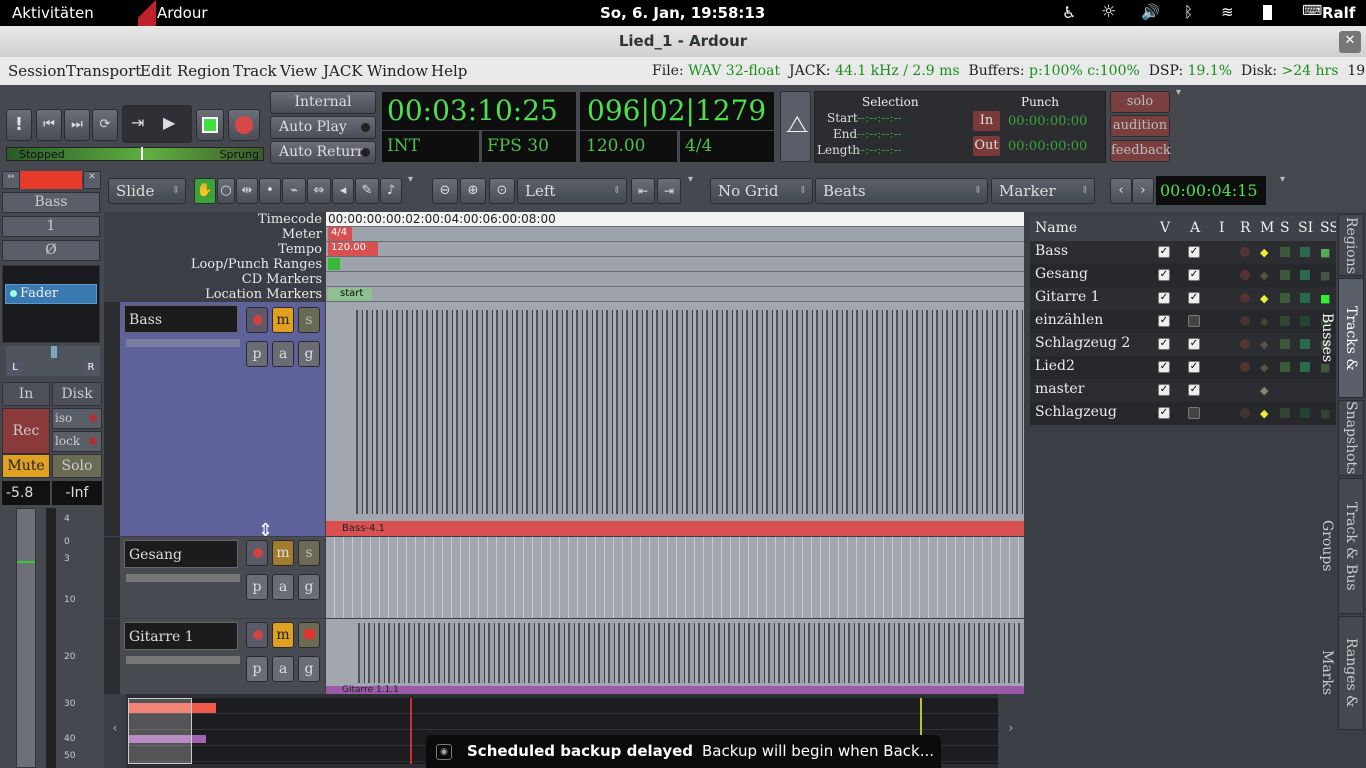 This screenshot has height=768, width=1366. I want to click on content-tool-button: ✎, so click(367, 191).